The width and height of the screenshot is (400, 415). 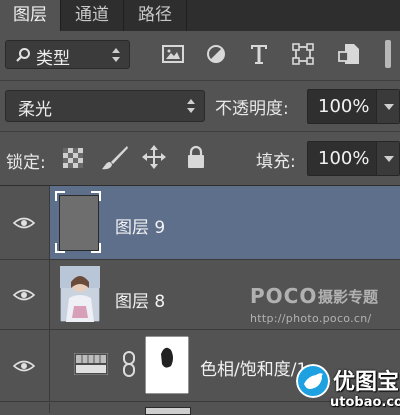 I want to click on bird-logo-icon, so click(x=313, y=381).